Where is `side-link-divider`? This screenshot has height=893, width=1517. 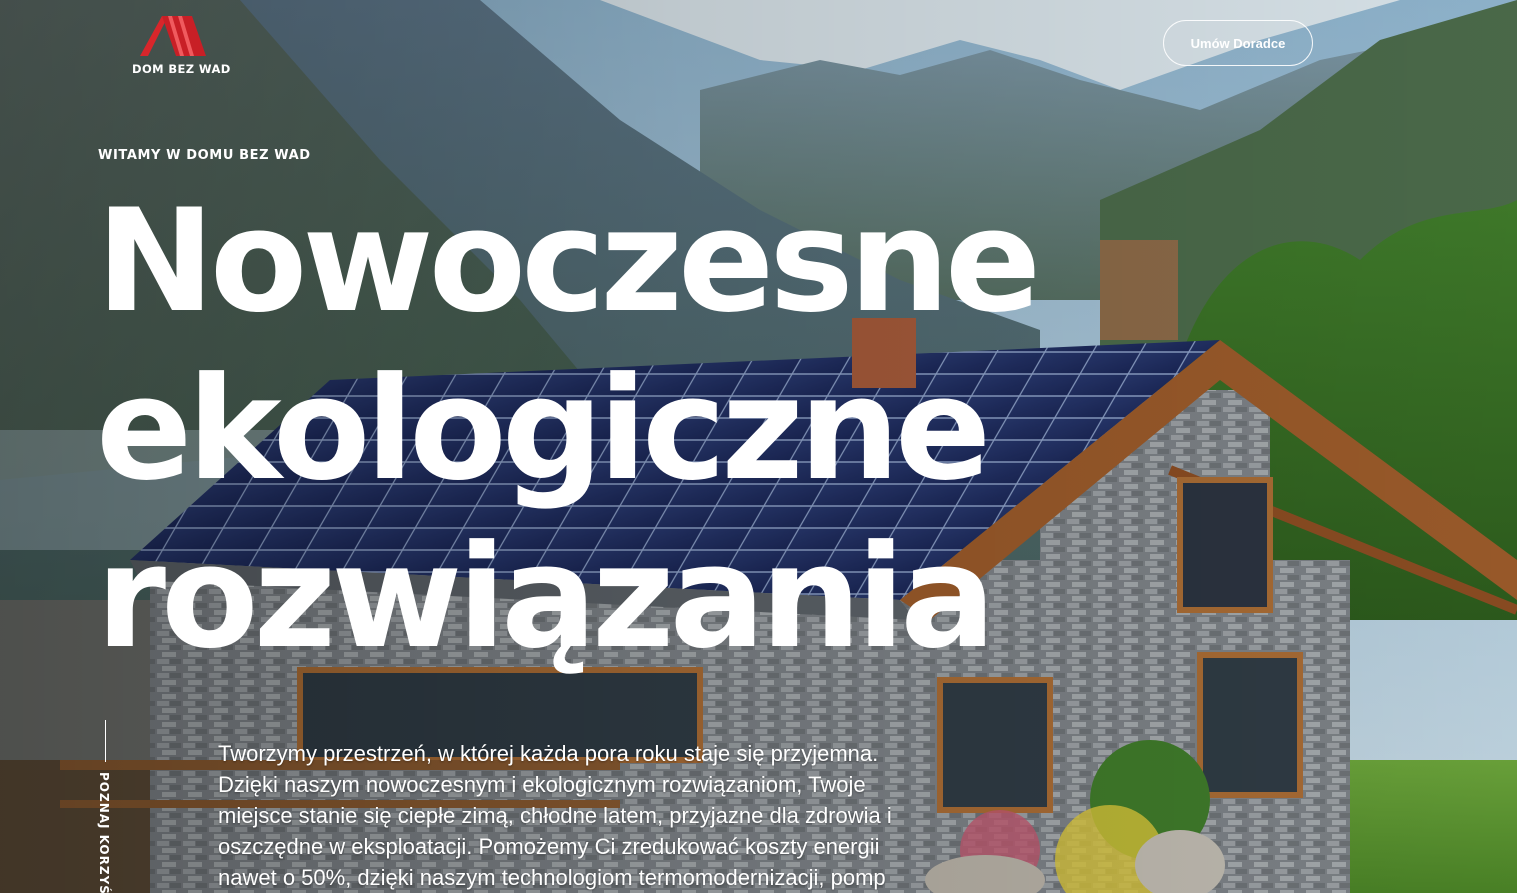 side-link-divider is located at coordinates (105, 741).